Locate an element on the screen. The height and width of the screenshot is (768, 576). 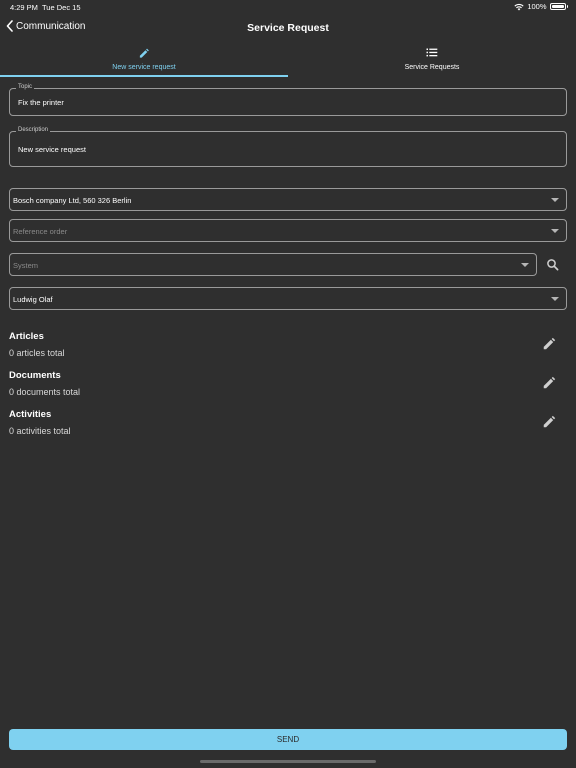
battery-icon is located at coordinates (557, 6).